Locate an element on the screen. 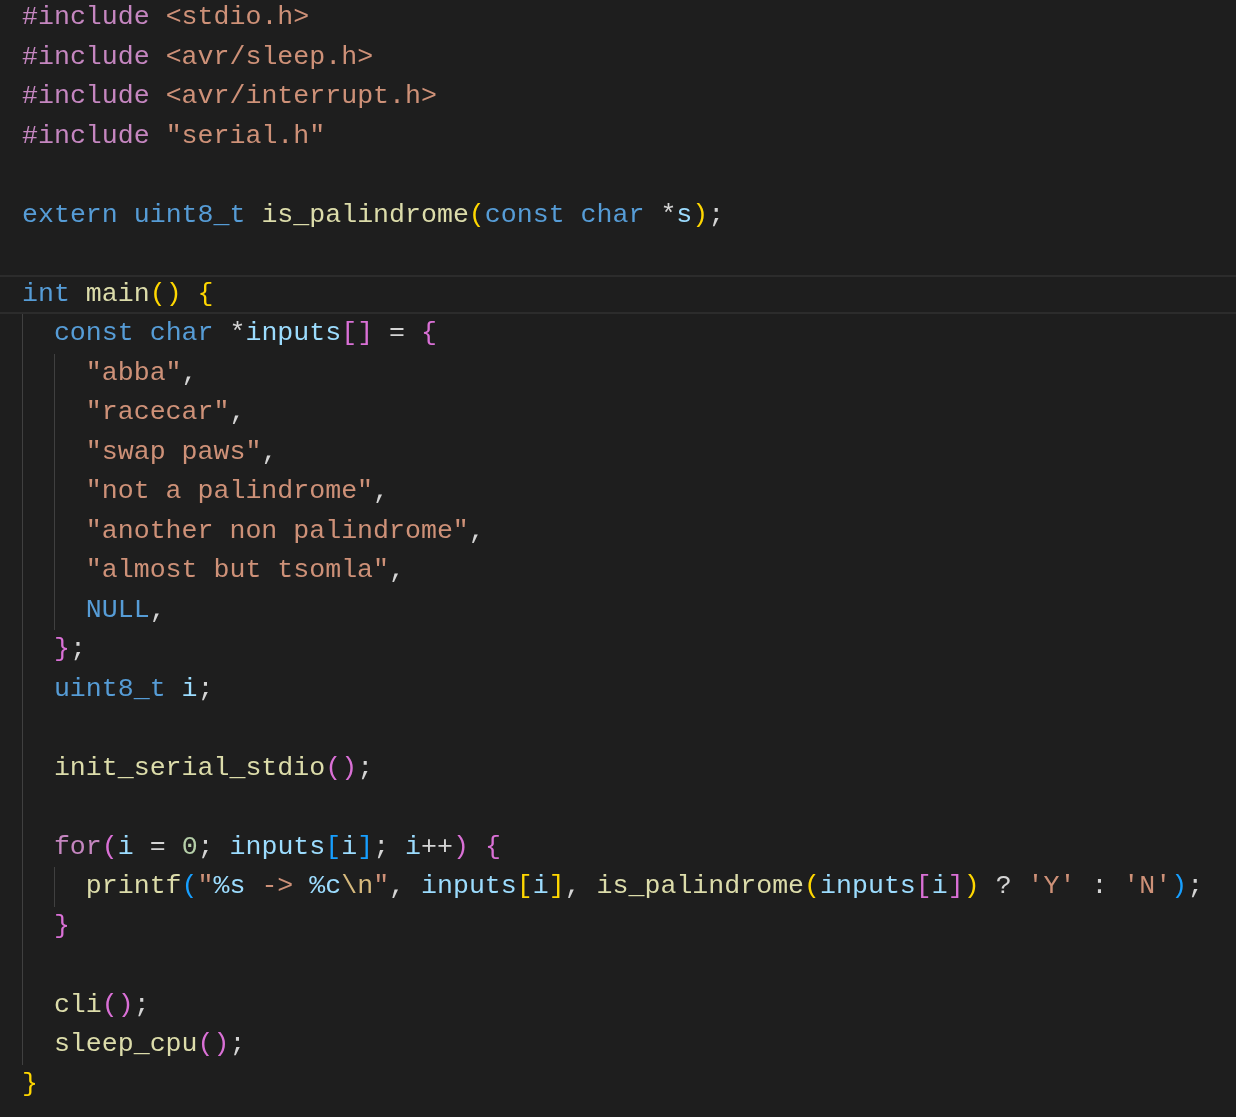 This screenshot has width=1236, height=1119. code-line: "another non palindrome", is located at coordinates (285, 531).